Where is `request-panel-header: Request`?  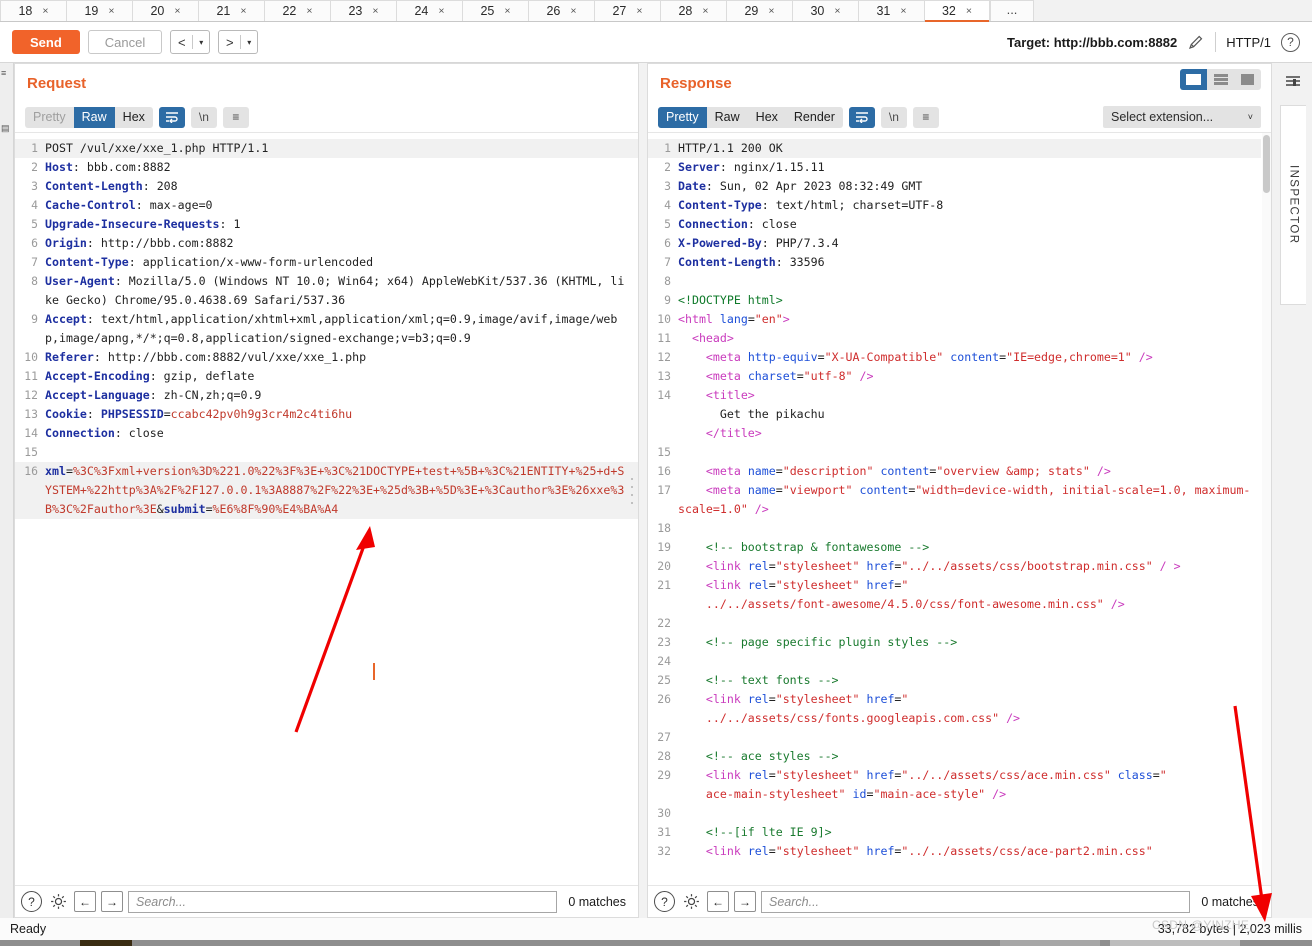 request-panel-header: Request is located at coordinates (326, 83).